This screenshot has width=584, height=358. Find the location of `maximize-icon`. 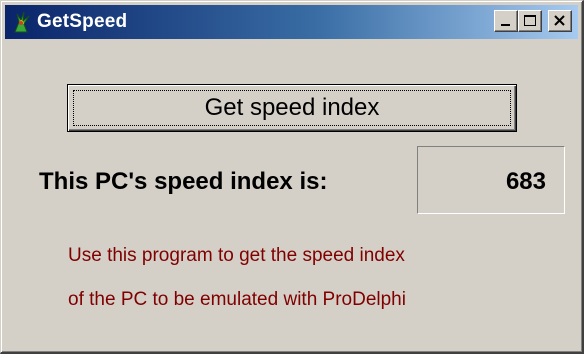

maximize-icon is located at coordinates (530, 20).